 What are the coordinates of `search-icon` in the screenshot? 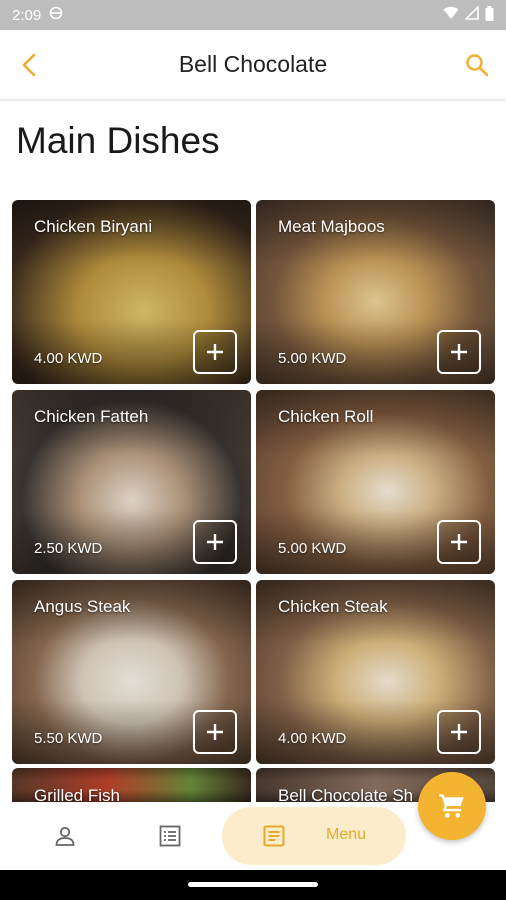 It's located at (477, 65).